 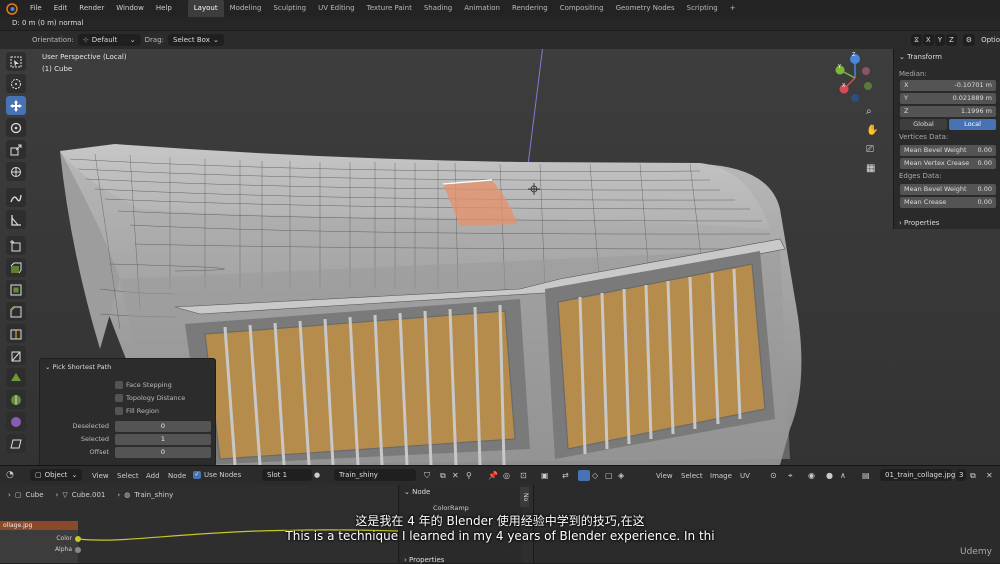 What do you see at coordinates (89, 495) in the screenshot?
I see `breadcrumb-mesh: Cube.001` at bounding box center [89, 495].